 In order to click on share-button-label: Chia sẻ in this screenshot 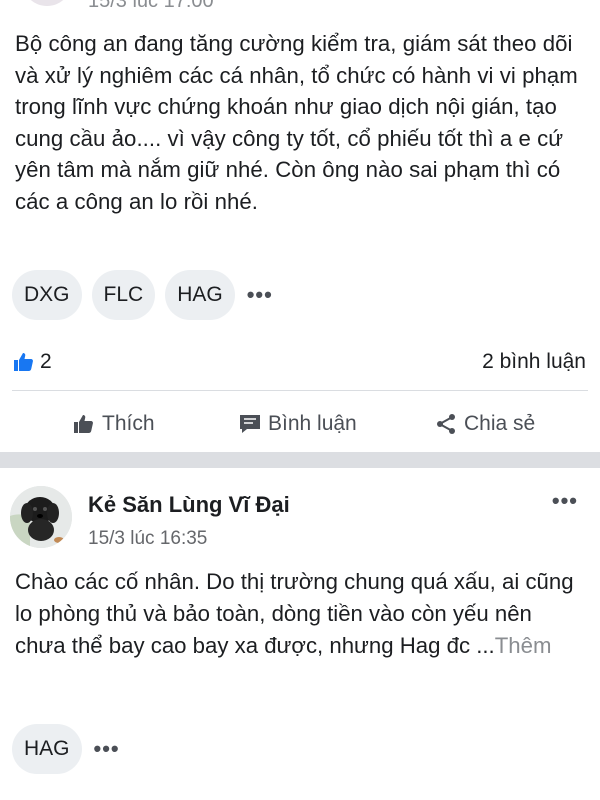, I will do `click(500, 423)`.